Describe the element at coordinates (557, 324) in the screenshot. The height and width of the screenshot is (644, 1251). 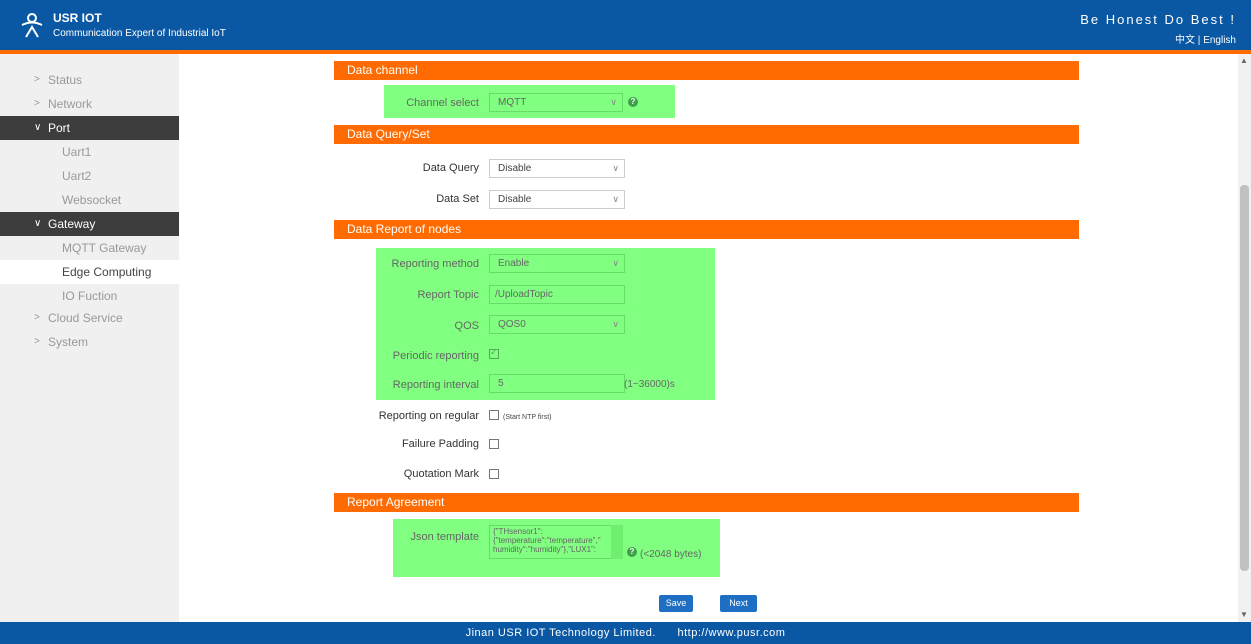
I see `qos-select: QOS0 ∨` at that location.